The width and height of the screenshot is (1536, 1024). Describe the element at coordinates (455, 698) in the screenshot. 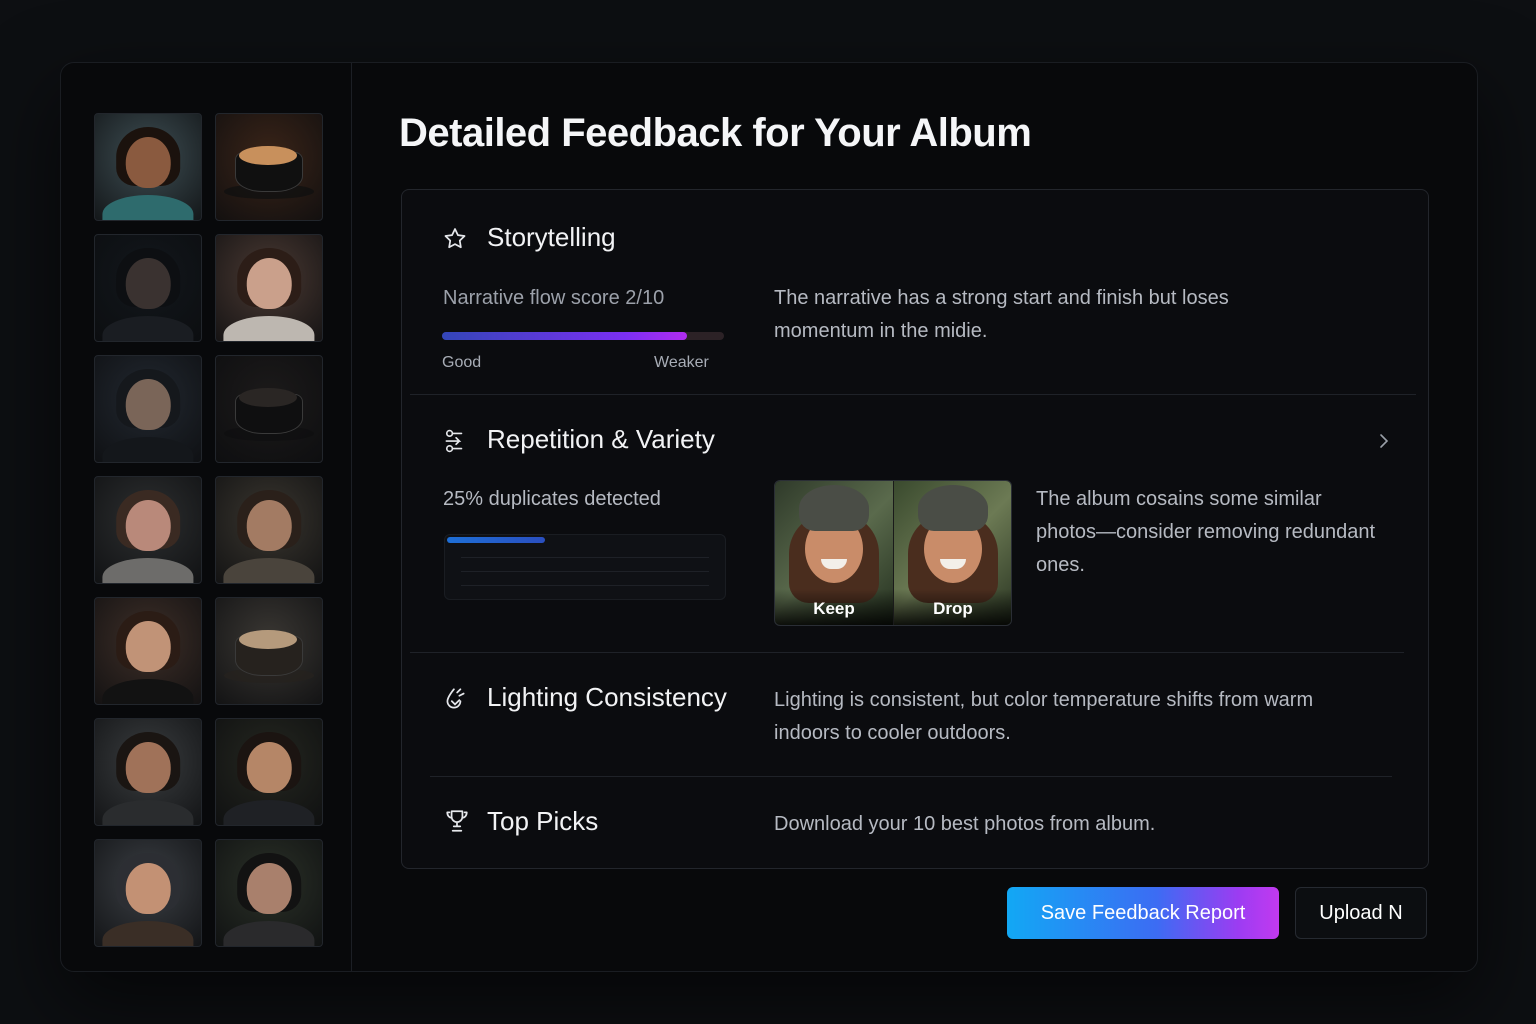

I see `droplet-icon` at that location.